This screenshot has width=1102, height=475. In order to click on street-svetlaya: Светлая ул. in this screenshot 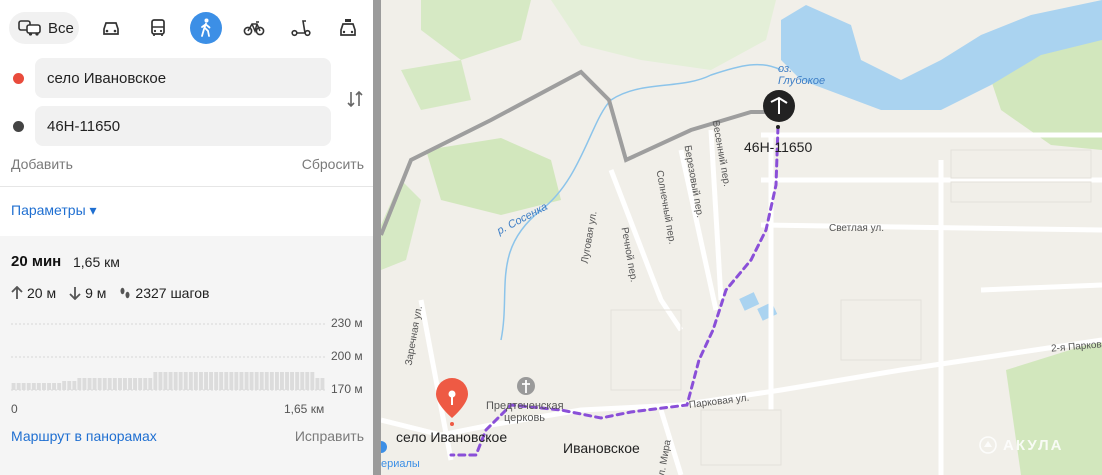, I will do `click(856, 228)`.